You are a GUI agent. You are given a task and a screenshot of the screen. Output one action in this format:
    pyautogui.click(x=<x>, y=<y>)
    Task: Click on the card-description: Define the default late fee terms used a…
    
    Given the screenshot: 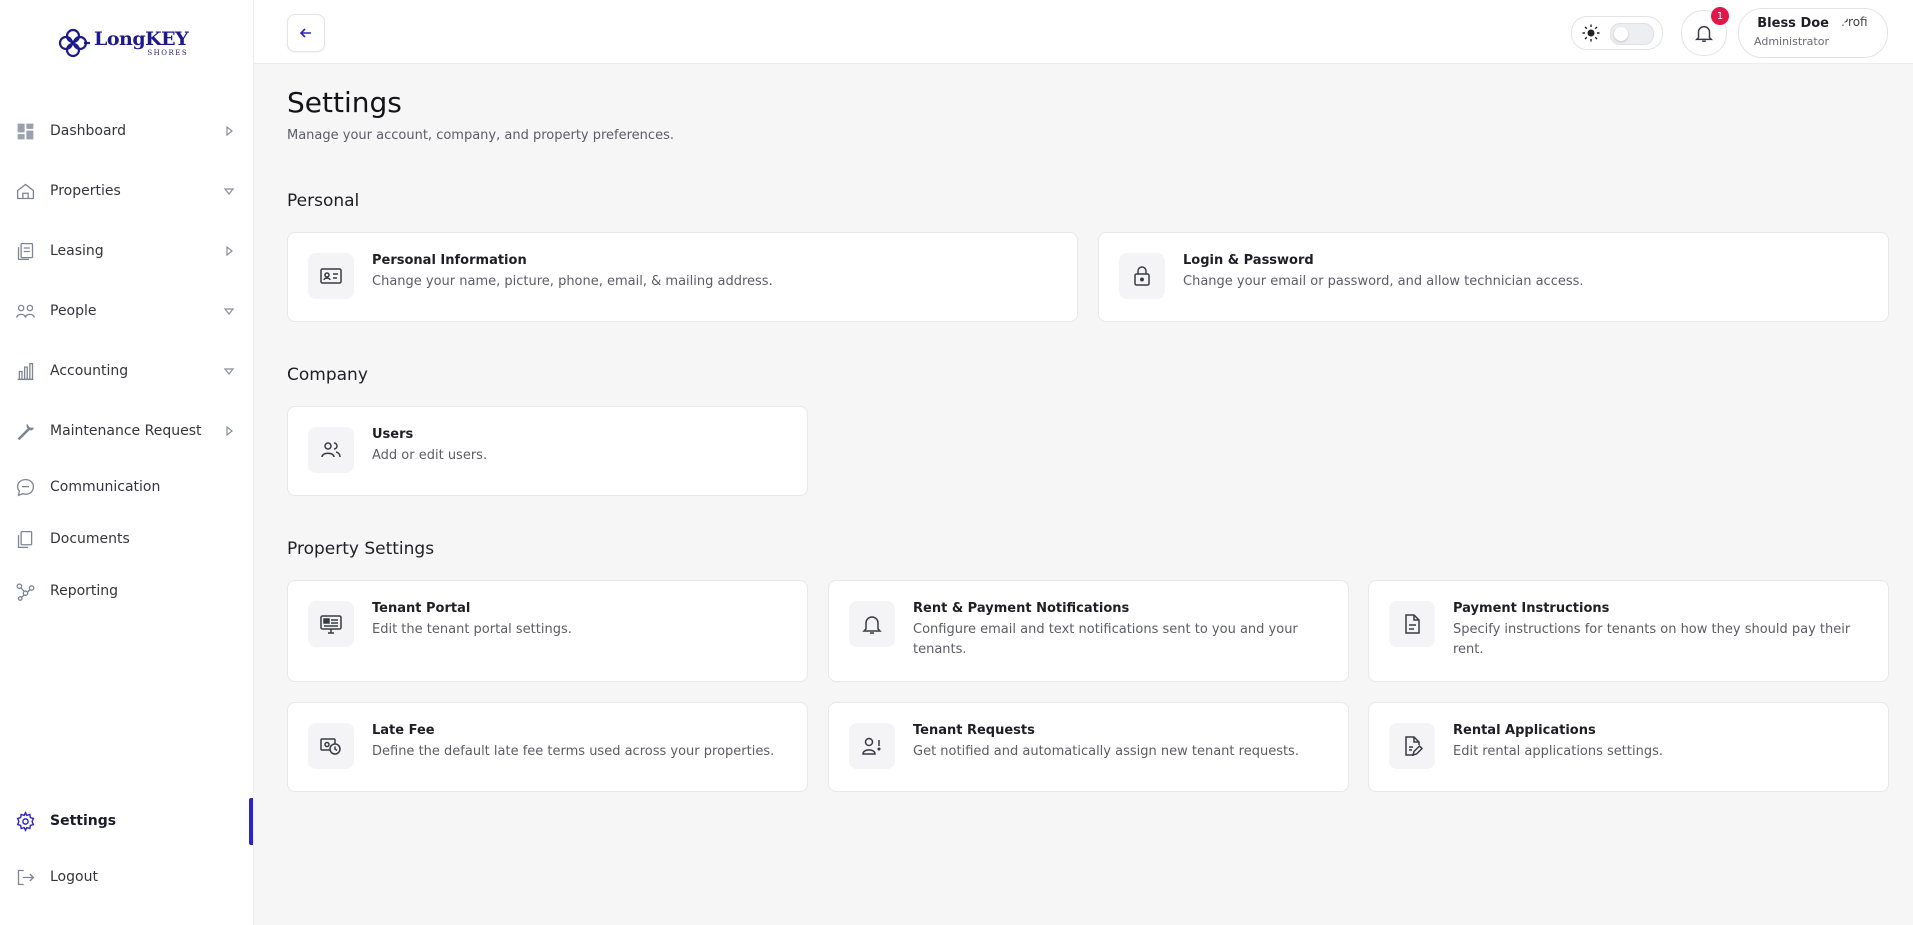 What is the action you would take?
    pyautogui.click(x=573, y=751)
    